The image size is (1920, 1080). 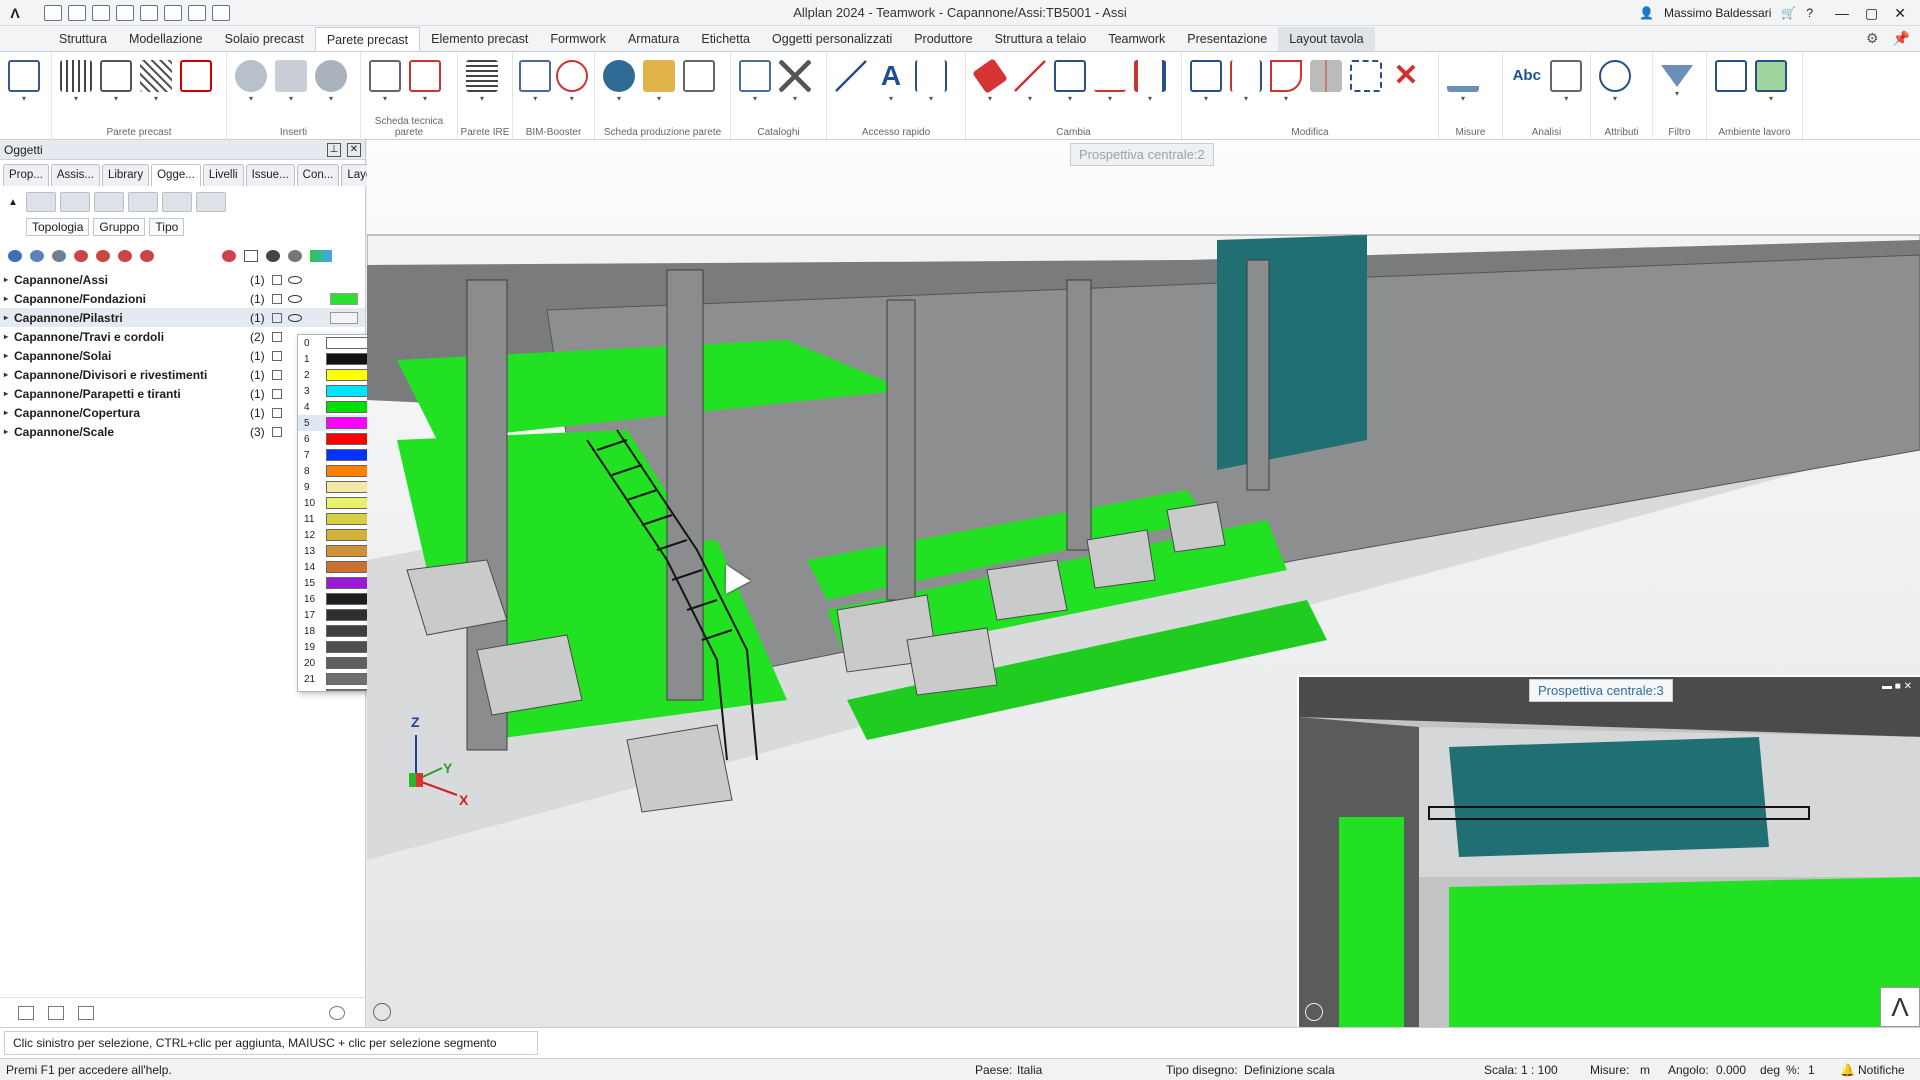 What do you see at coordinates (1842, 13) in the screenshot?
I see `minimize-button: —` at bounding box center [1842, 13].